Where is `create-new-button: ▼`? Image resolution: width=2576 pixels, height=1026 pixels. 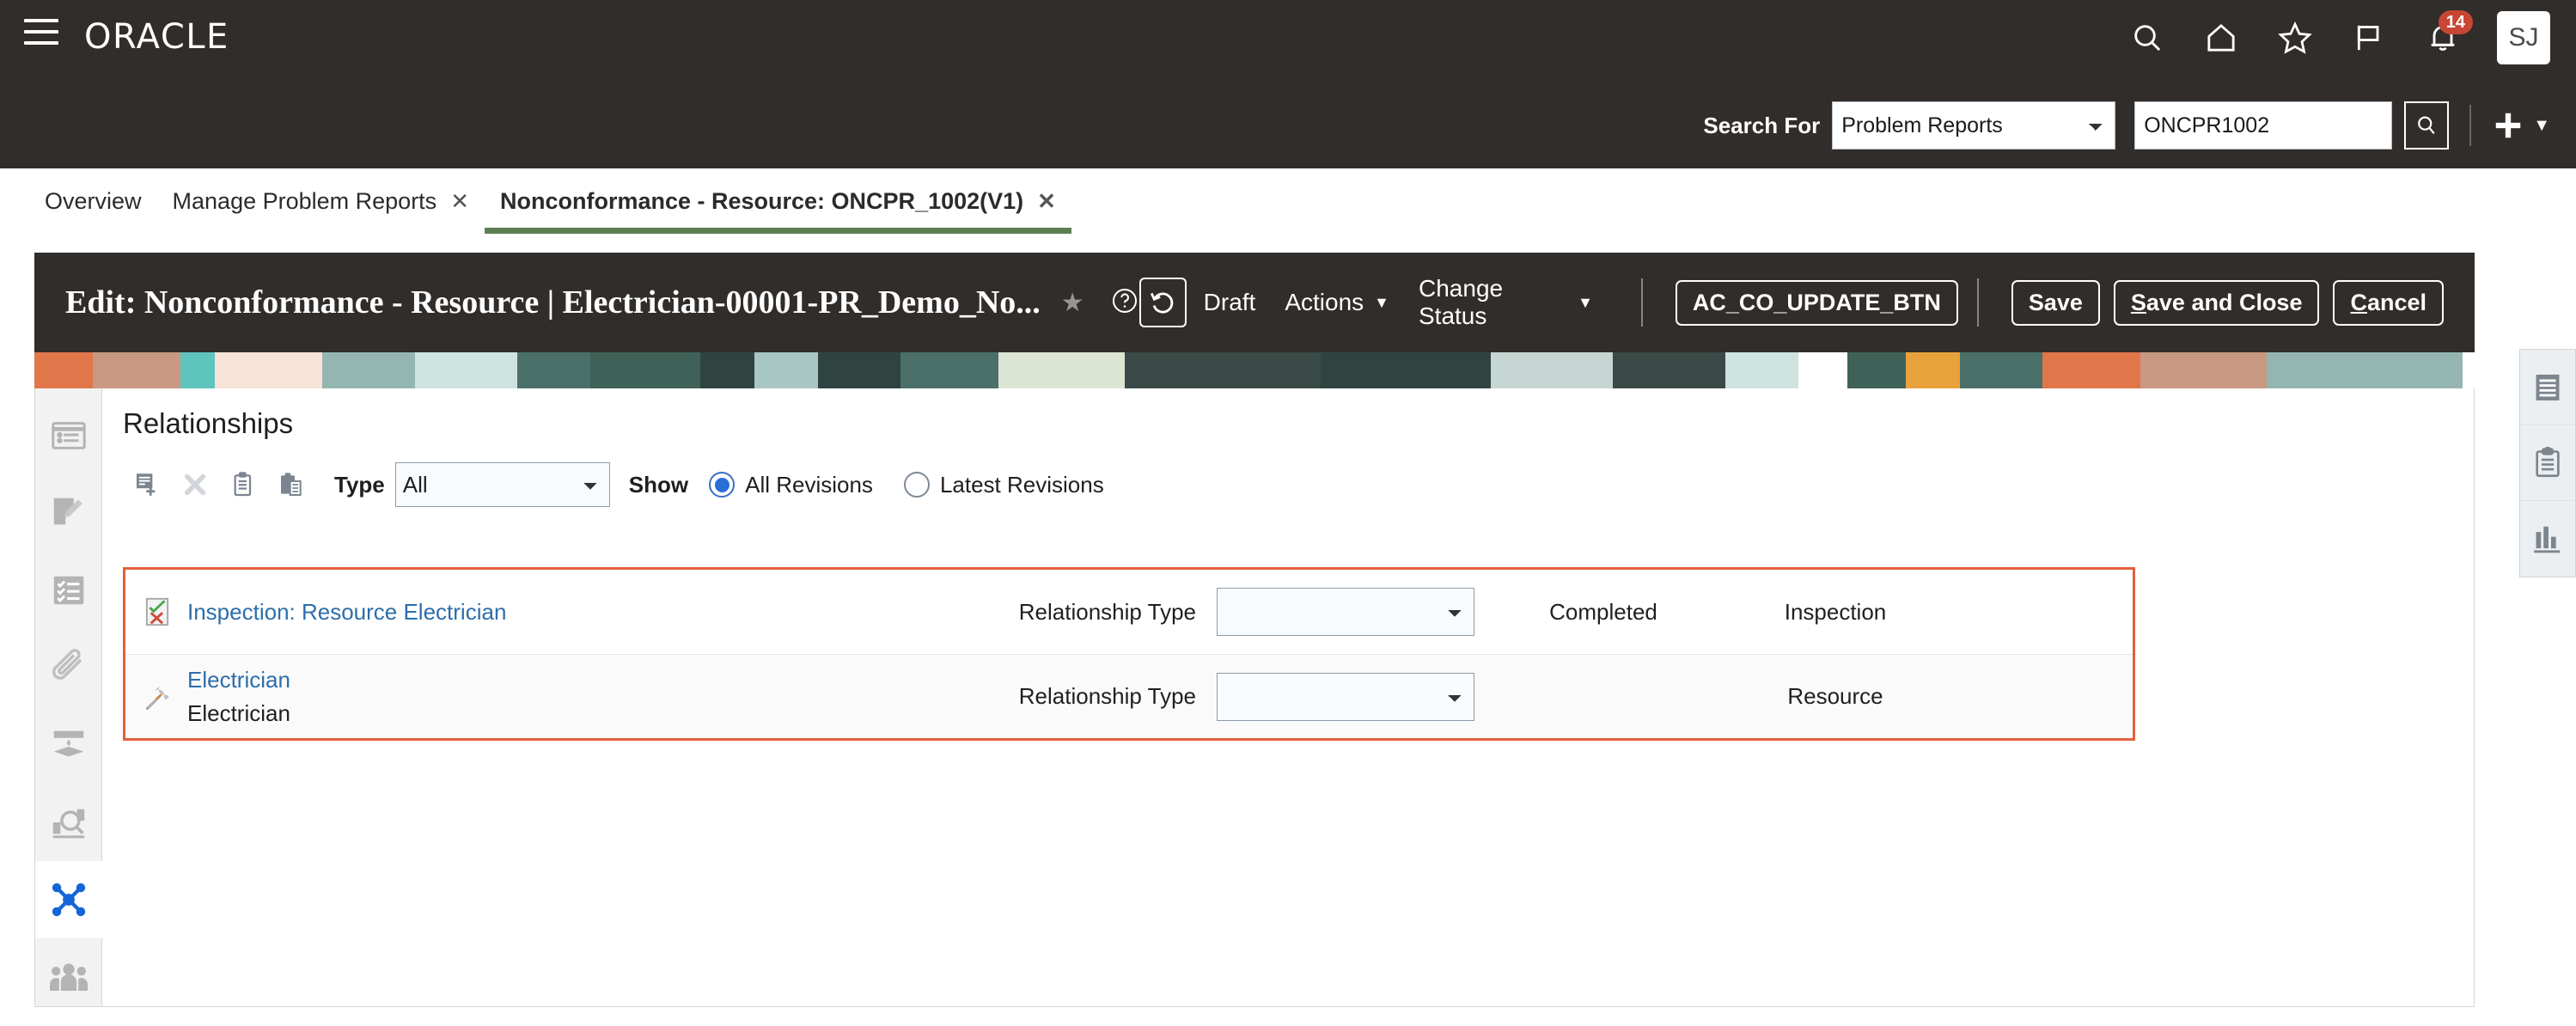 create-new-button: ▼ is located at coordinates (2521, 125).